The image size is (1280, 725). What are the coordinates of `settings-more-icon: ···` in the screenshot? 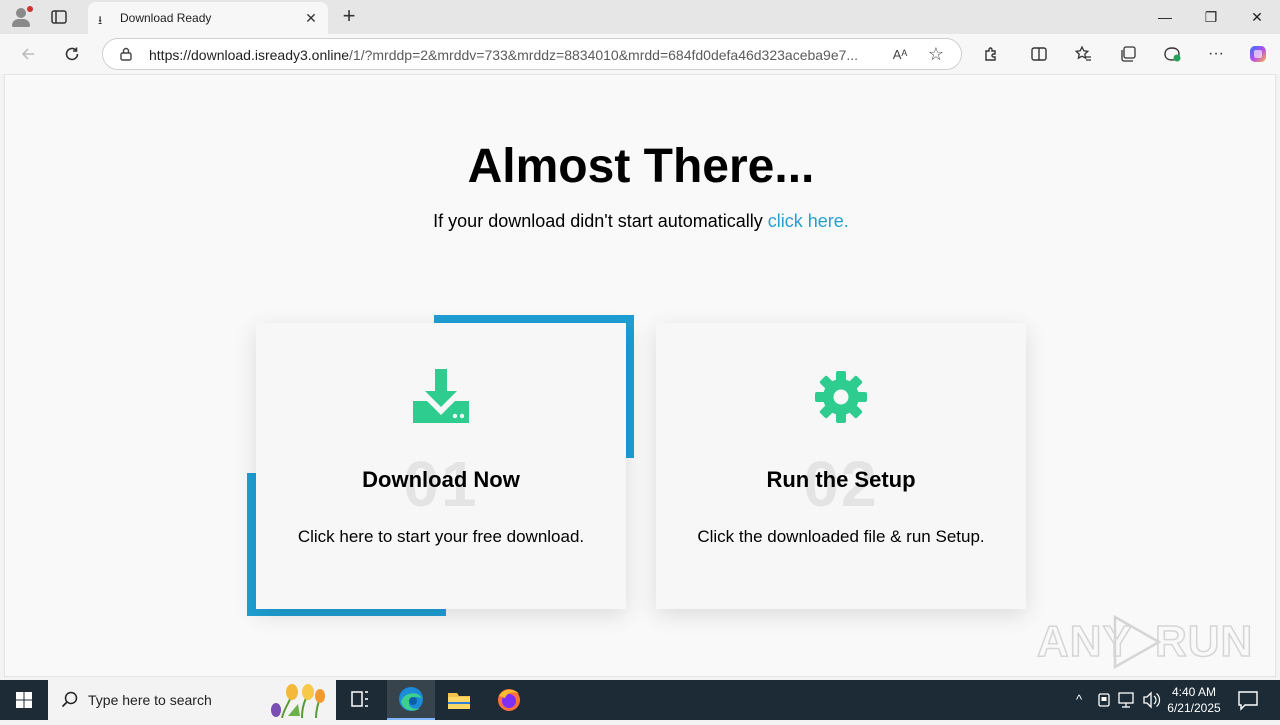 It's located at (1216, 54).